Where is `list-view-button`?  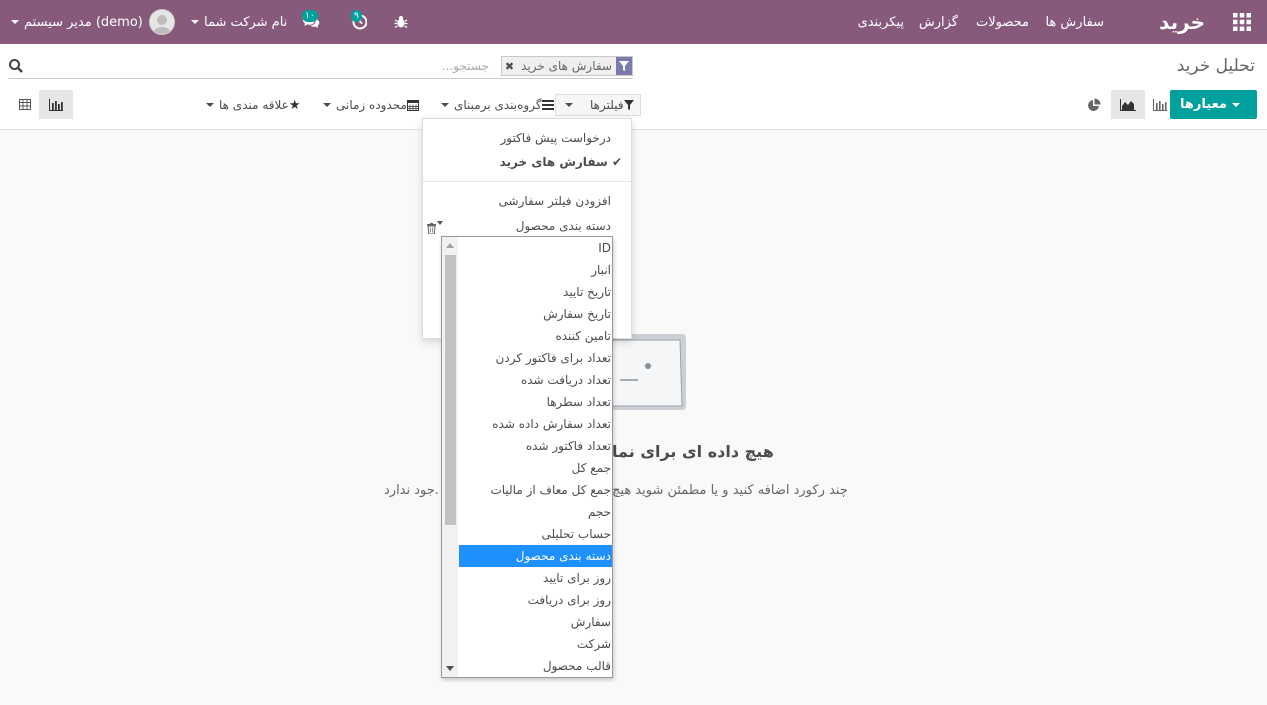
list-view-button is located at coordinates (25, 104).